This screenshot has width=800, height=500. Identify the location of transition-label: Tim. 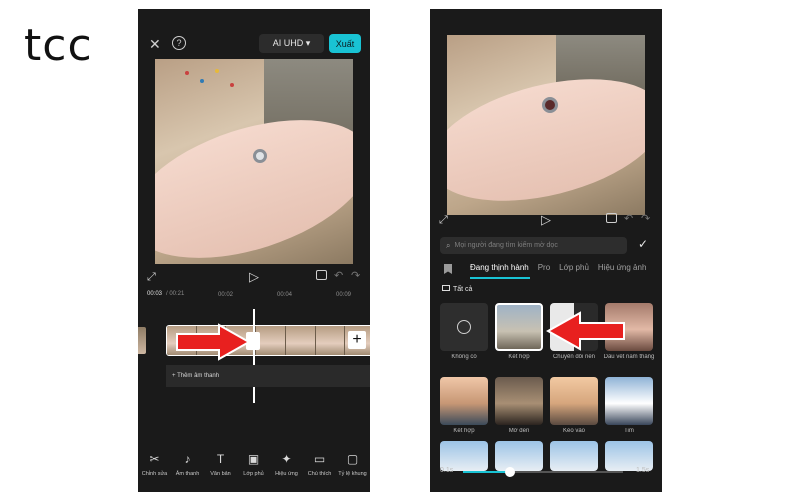
(629, 431).